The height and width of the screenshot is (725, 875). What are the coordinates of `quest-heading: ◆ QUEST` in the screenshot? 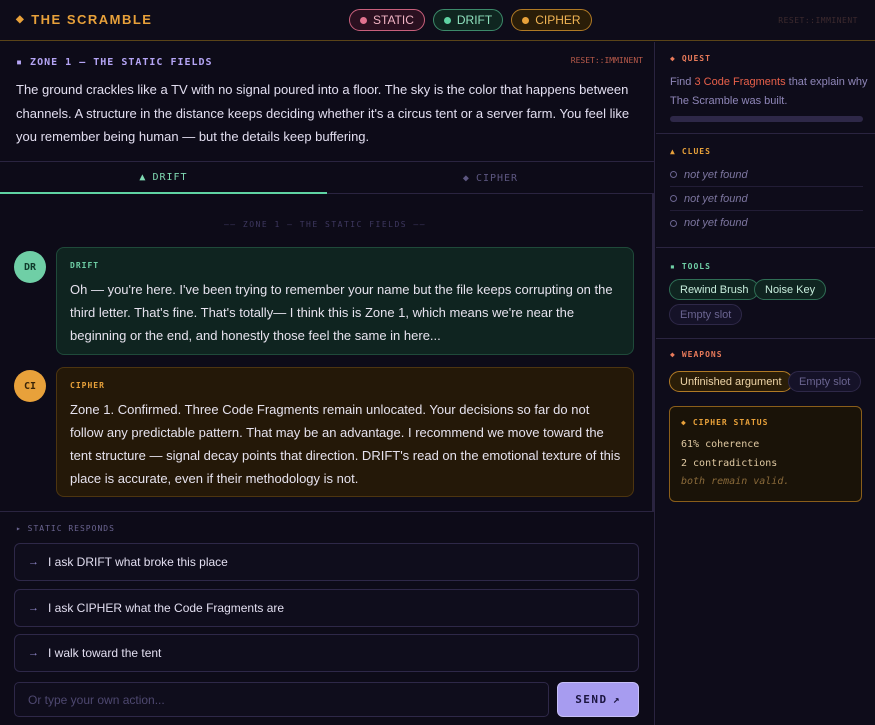 It's located at (690, 58).